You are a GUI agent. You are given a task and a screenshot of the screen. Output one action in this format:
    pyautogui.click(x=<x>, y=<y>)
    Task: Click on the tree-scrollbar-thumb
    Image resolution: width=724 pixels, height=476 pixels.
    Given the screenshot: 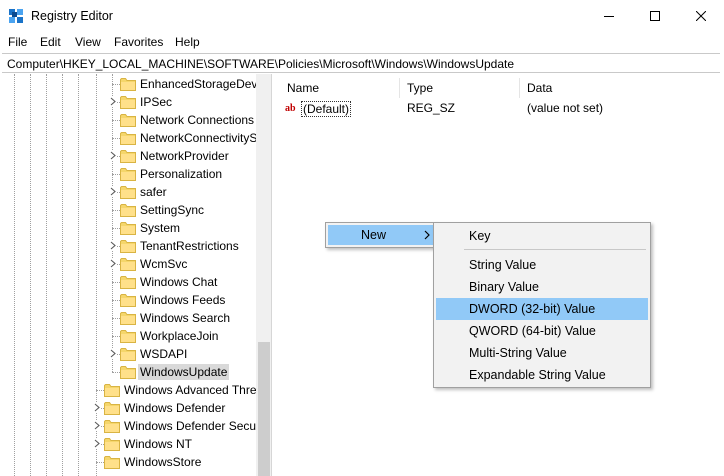 What is the action you would take?
    pyautogui.click(x=264, y=409)
    